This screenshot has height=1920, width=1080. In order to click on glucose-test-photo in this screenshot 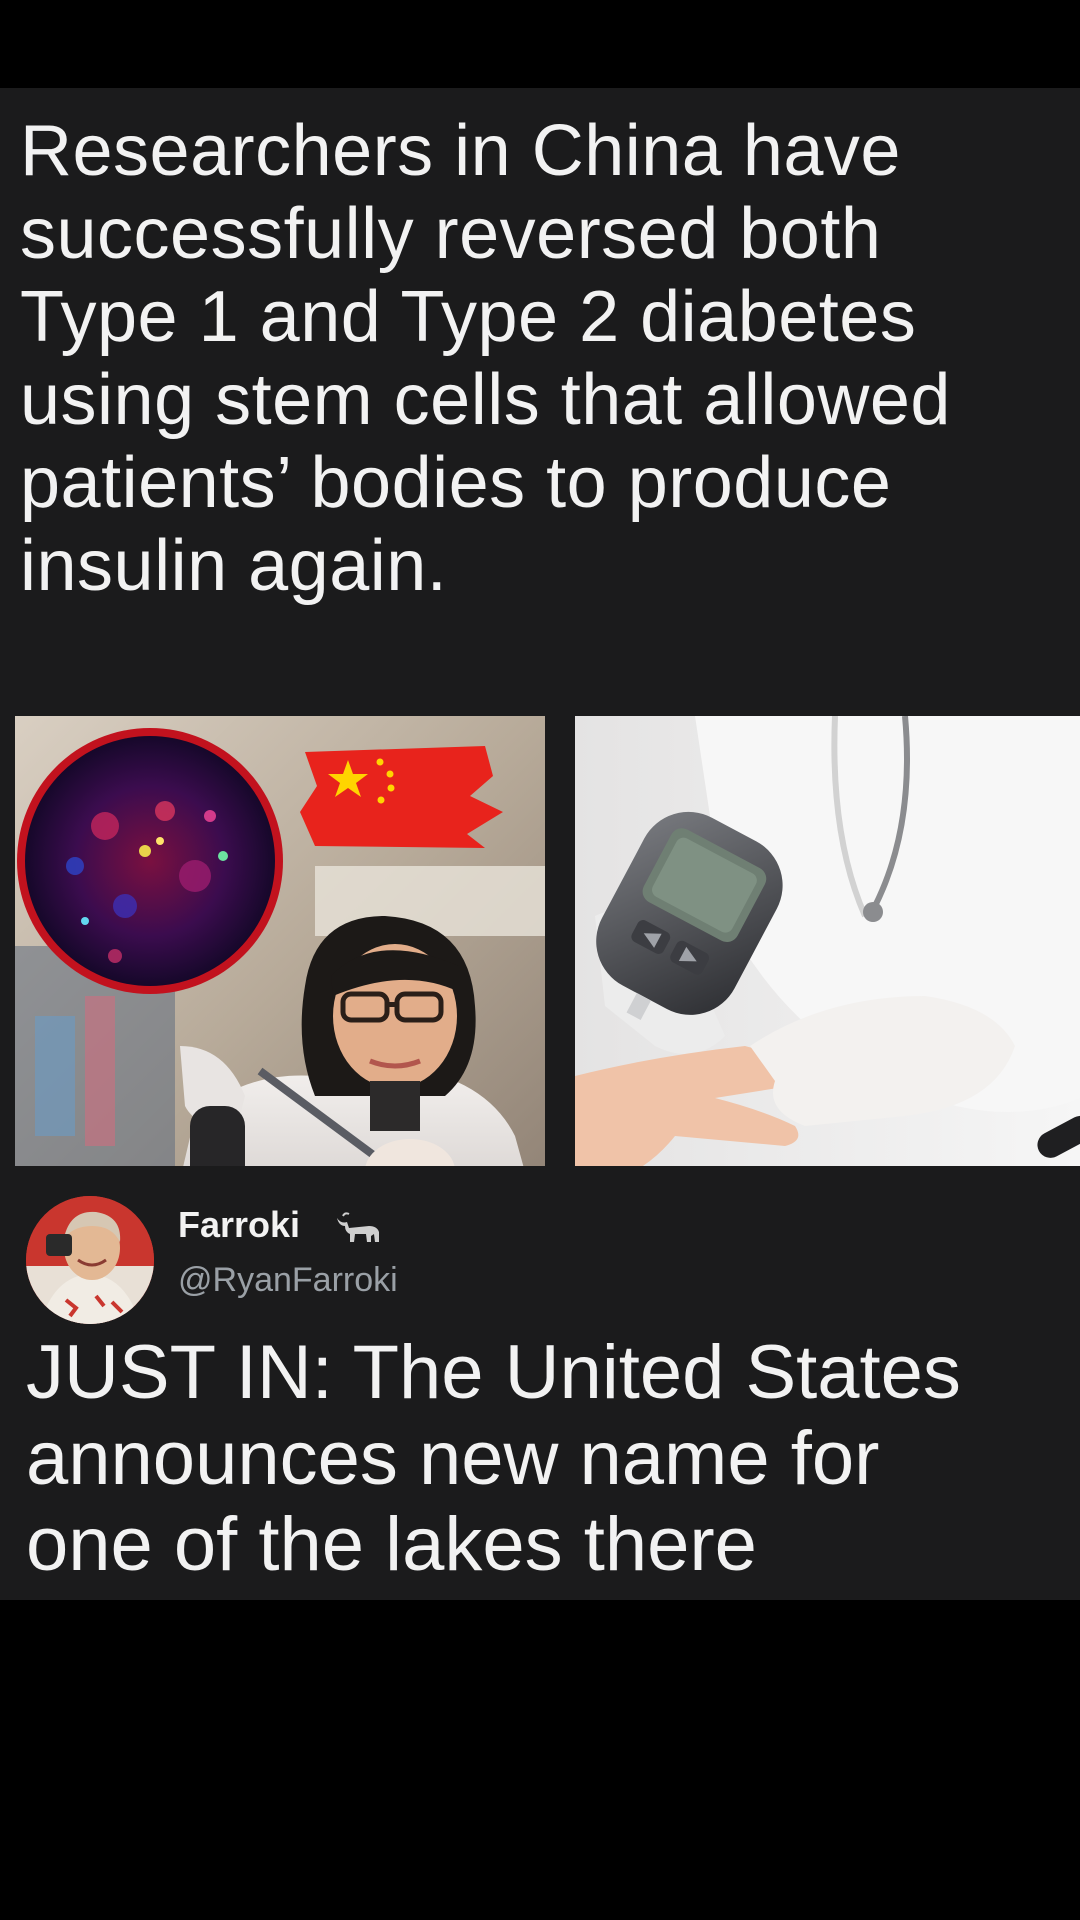, I will do `click(827, 941)`.